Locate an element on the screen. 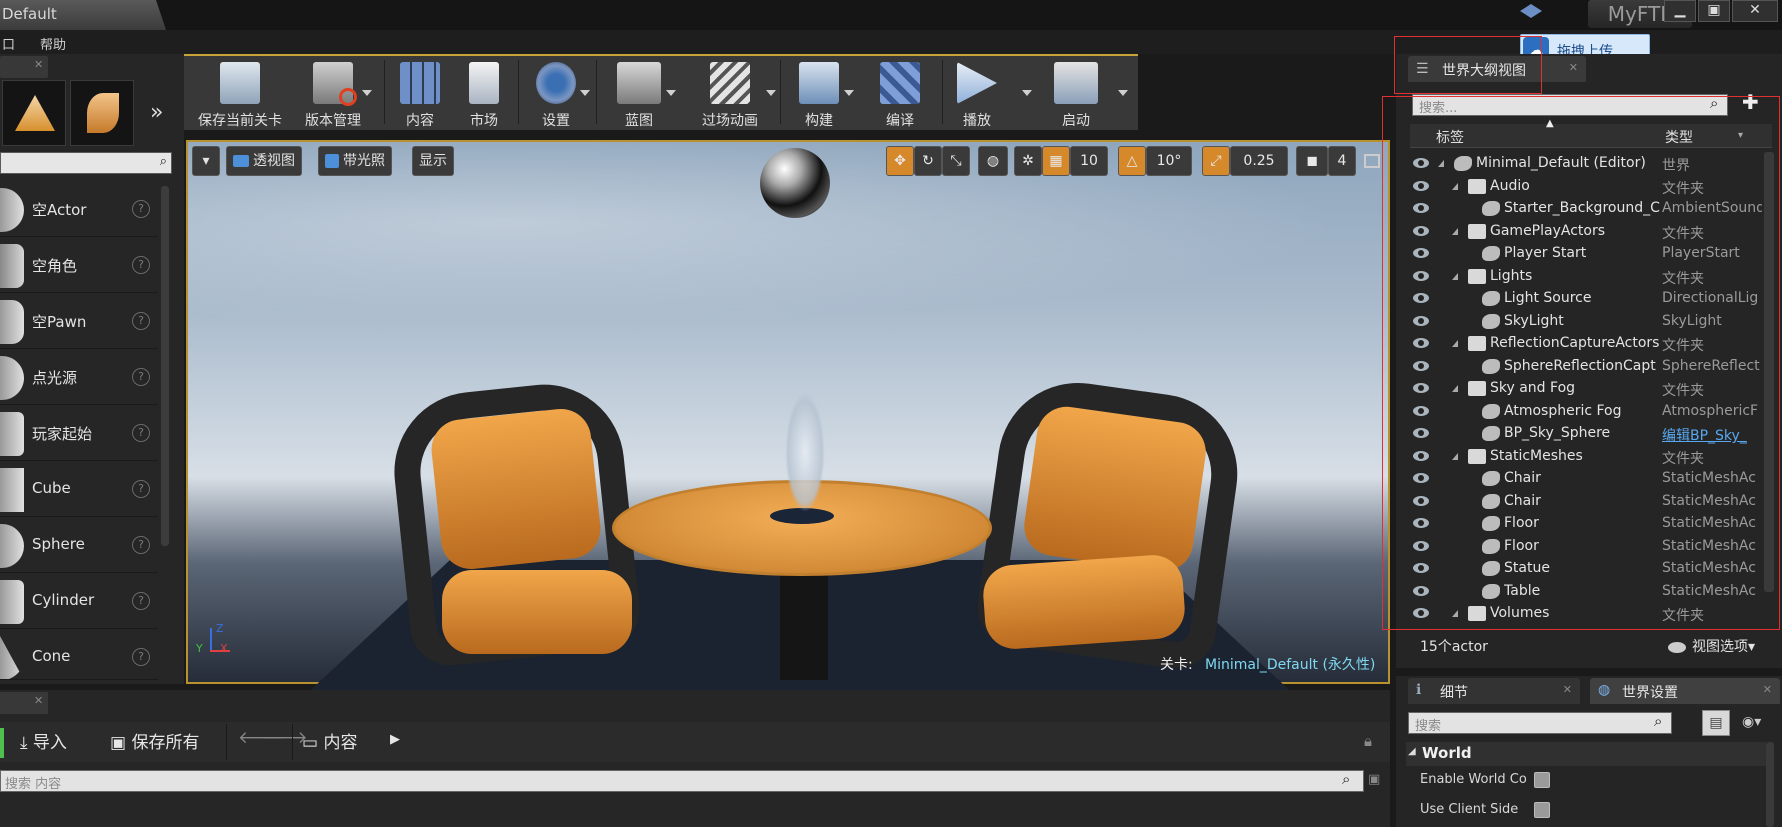 The width and height of the screenshot is (1782, 827). cinematics-button: 过场动画 is located at coordinates (731, 93).